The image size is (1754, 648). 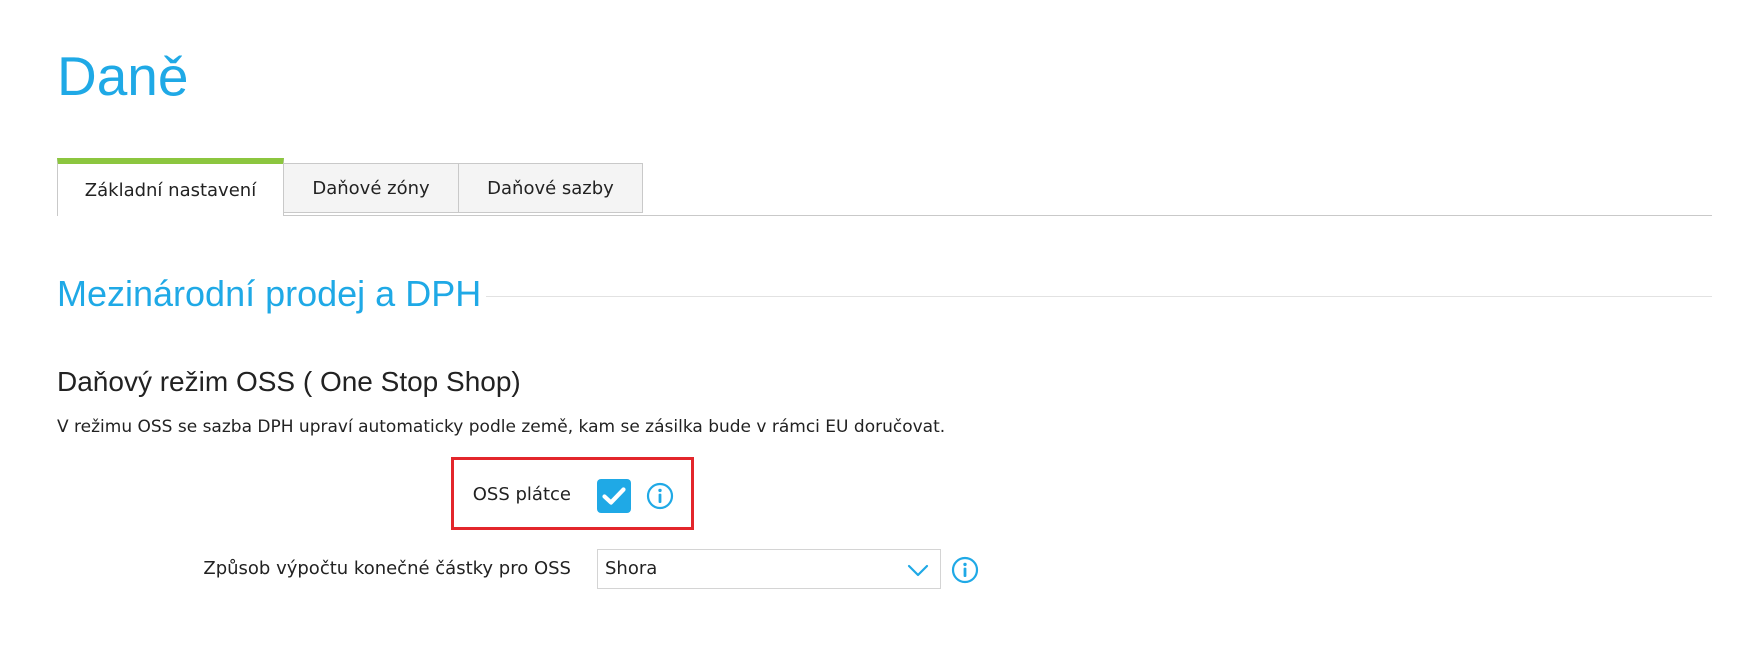 I want to click on oss-subheading: Daňový režim OSS ( One Stop Shop), so click(x=289, y=381).